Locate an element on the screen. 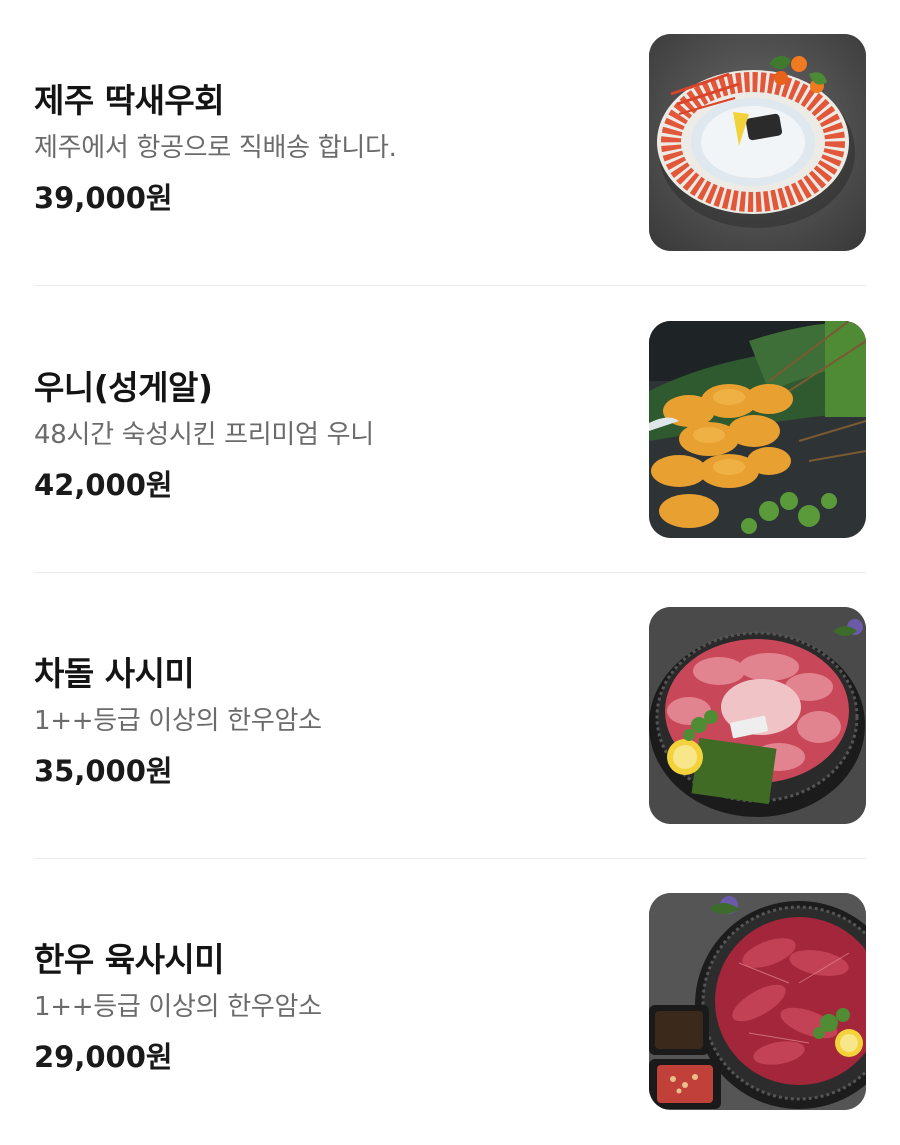  menu-item-name: 제주 딱새우회 is located at coordinates (129, 100).